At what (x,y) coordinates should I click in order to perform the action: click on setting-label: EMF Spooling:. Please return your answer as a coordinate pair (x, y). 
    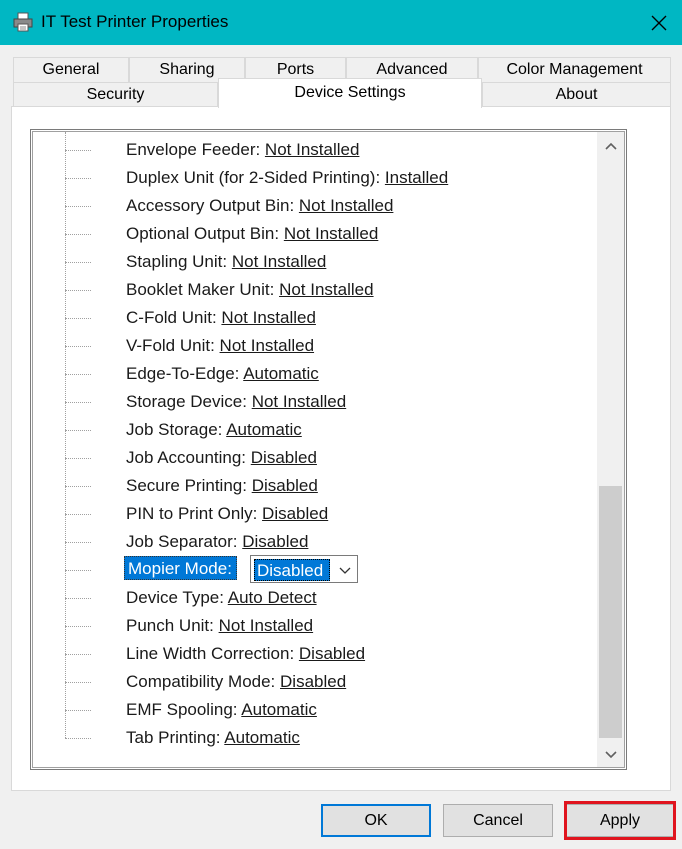
    Looking at the image, I should click on (184, 709).